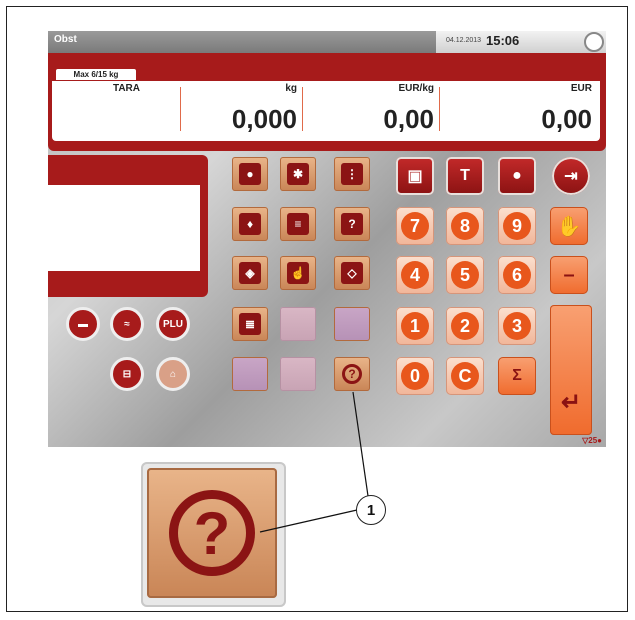 This screenshot has height=620, width=635. Describe the element at coordinates (415, 275) in the screenshot. I see `key-4: 4` at that location.